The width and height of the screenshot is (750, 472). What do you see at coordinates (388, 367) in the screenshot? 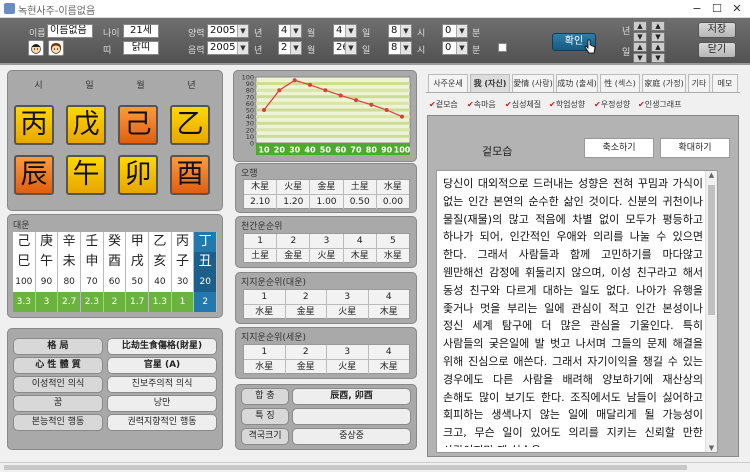
I see `jiji-seun-value: 木星` at bounding box center [388, 367].